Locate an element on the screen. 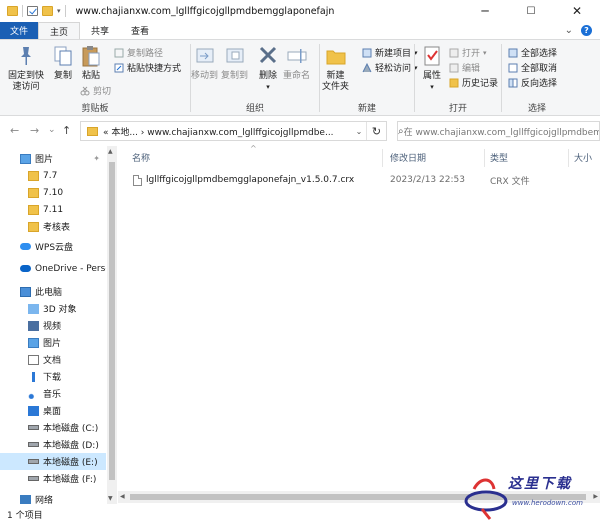 This screenshot has height=525, width=600. sidebar-item-label: 网络 is located at coordinates (44, 500).